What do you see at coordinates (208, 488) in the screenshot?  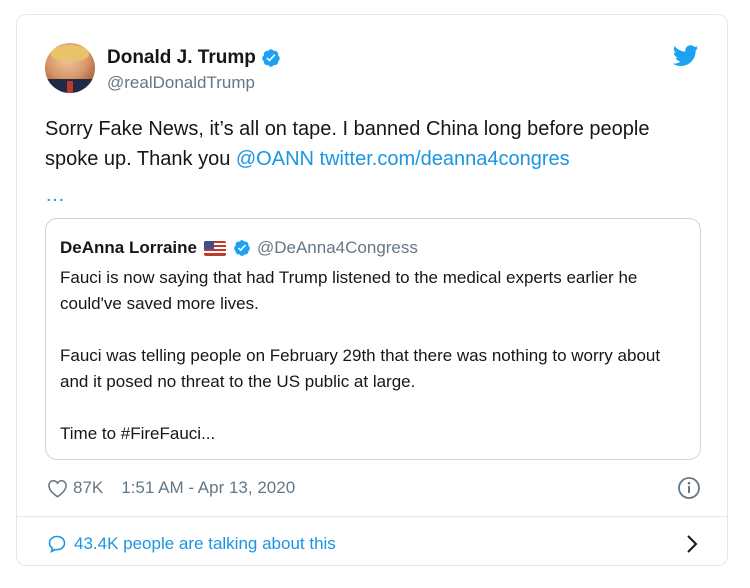 I see `tweet-timestamp: 1:51 AM - Apr 13, 2020` at bounding box center [208, 488].